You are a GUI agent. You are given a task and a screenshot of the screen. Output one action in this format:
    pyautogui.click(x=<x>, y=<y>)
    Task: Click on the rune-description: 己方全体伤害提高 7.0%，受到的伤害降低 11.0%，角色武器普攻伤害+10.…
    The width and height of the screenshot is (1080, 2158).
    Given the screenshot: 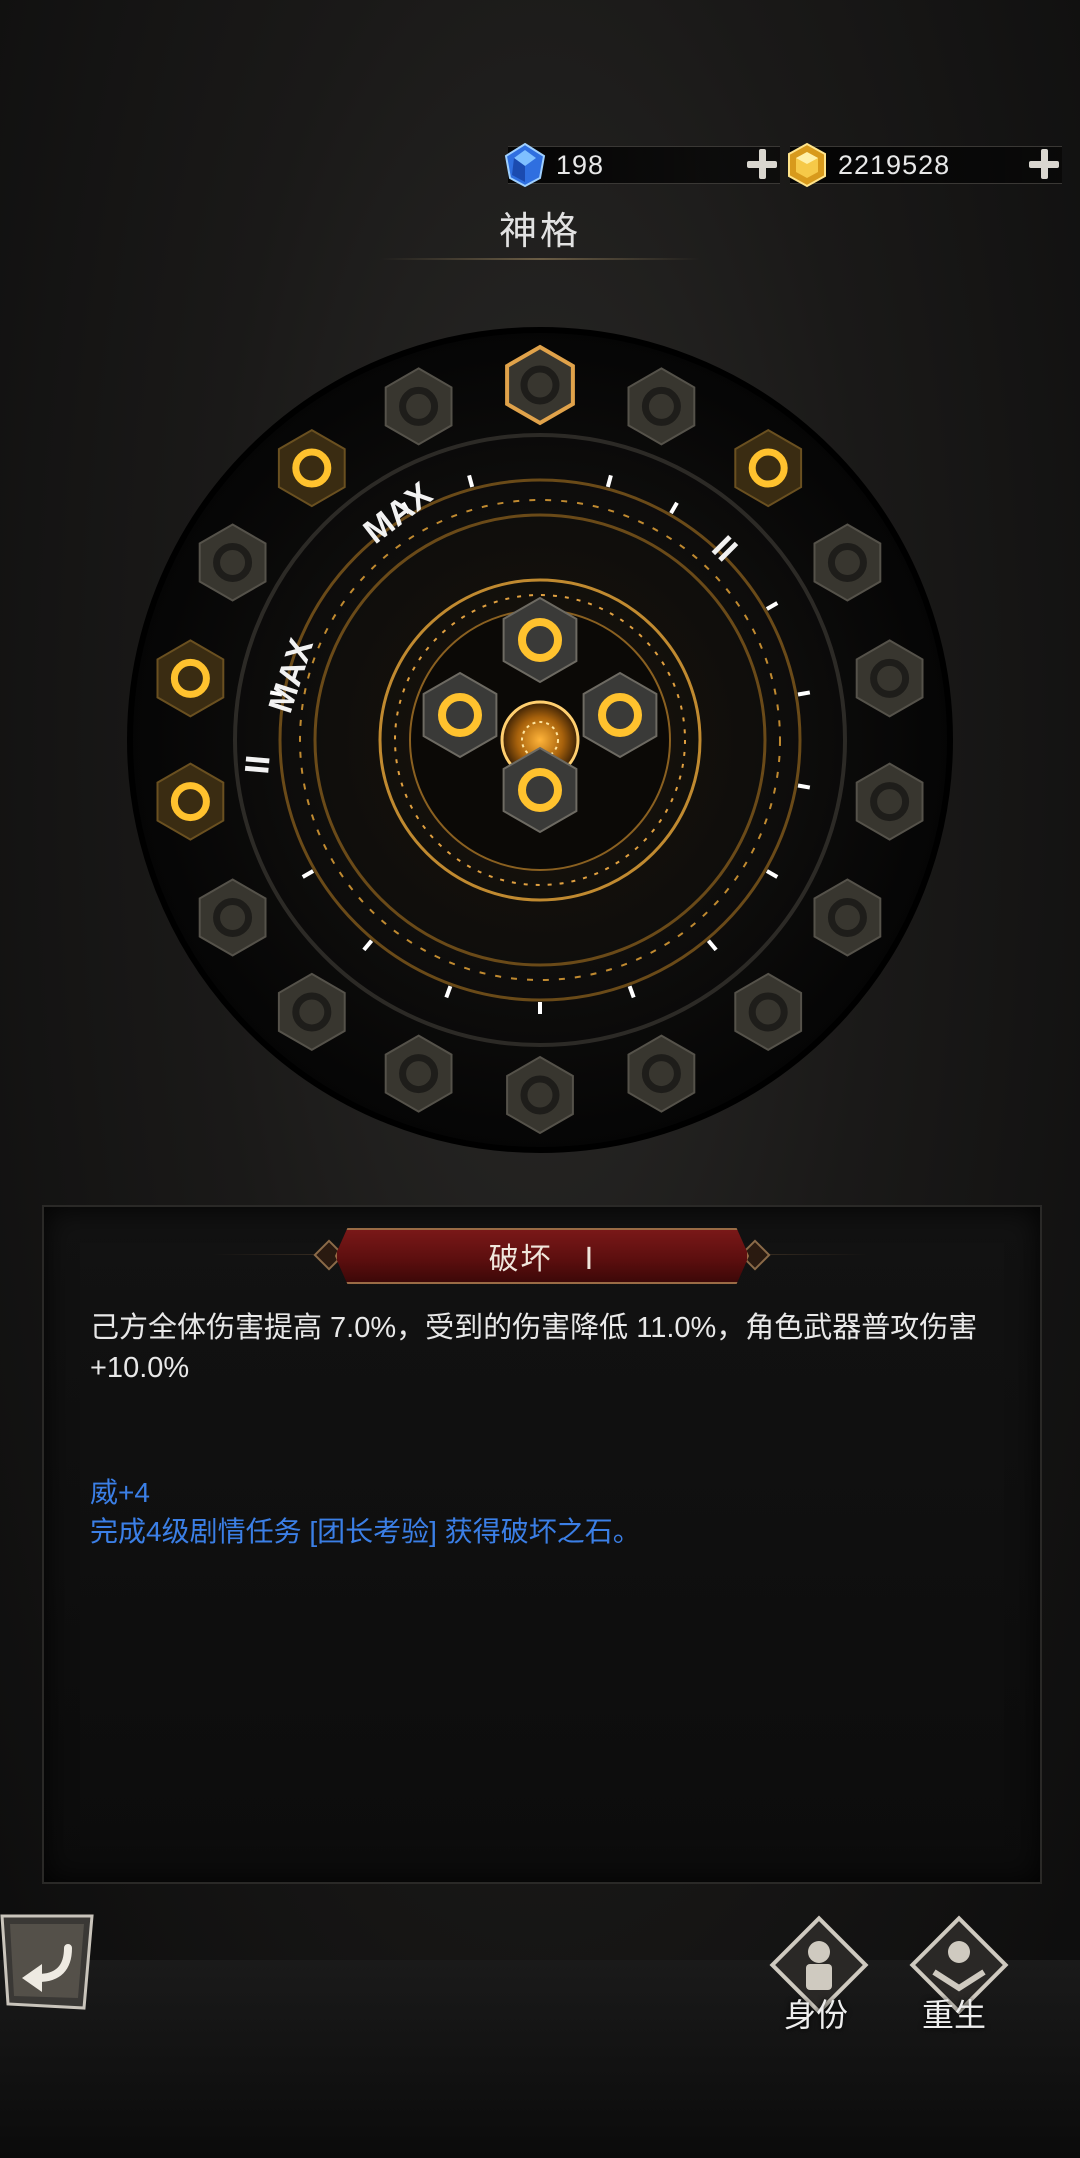 What is the action you would take?
    pyautogui.click(x=534, y=1348)
    